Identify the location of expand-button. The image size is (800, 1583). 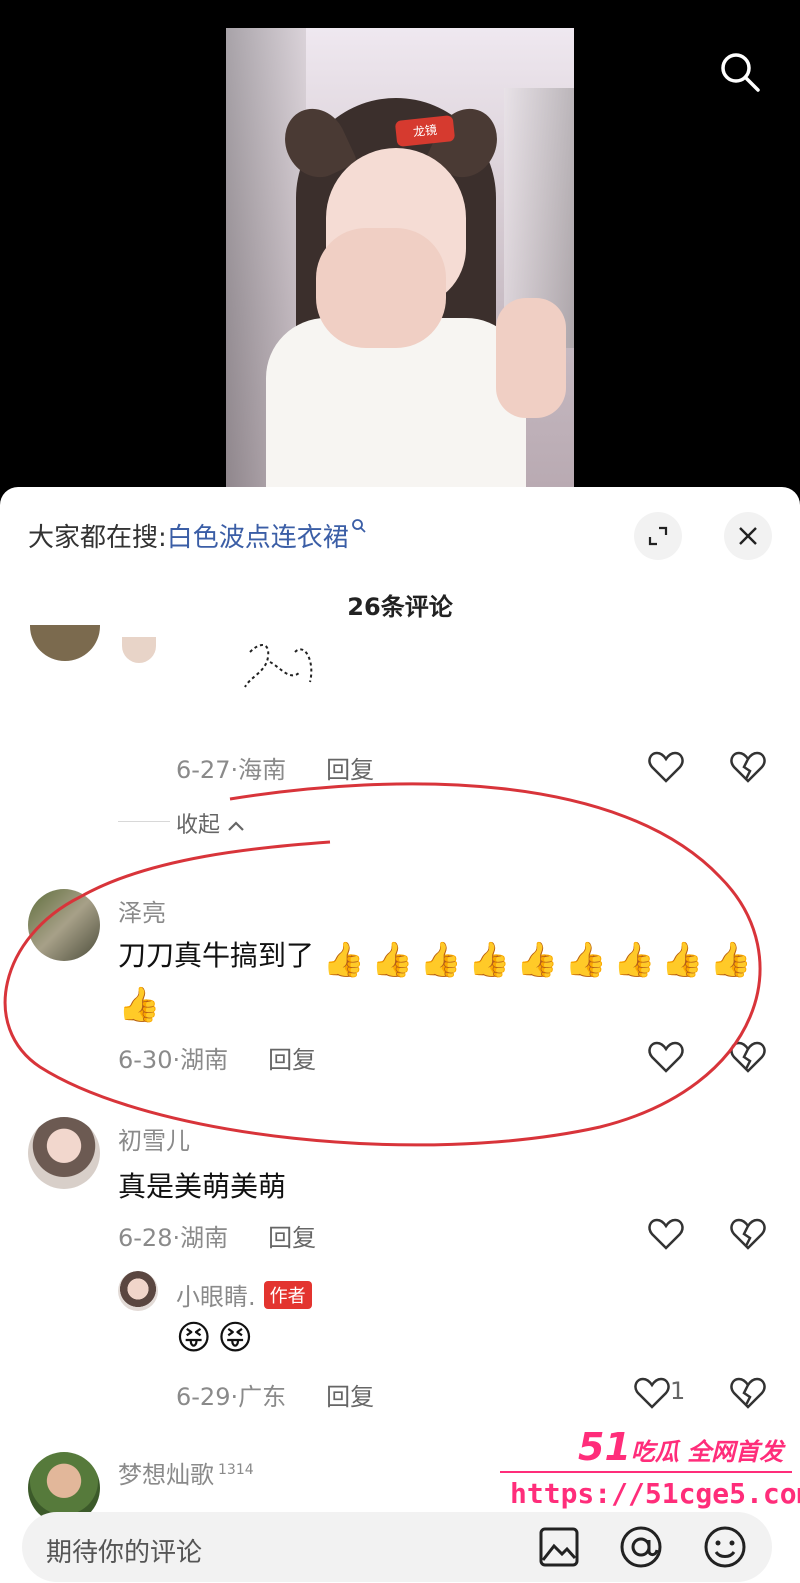
(658, 536).